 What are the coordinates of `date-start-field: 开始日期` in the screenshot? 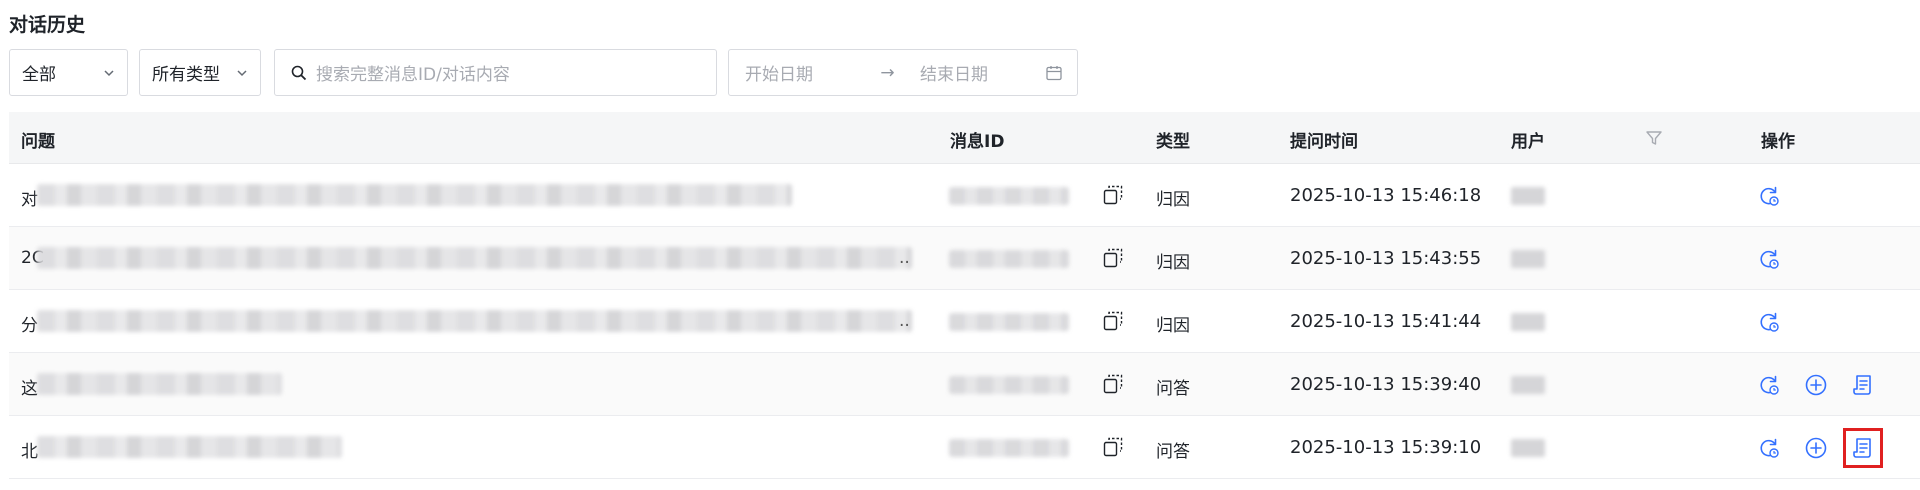 It's located at (805, 72).